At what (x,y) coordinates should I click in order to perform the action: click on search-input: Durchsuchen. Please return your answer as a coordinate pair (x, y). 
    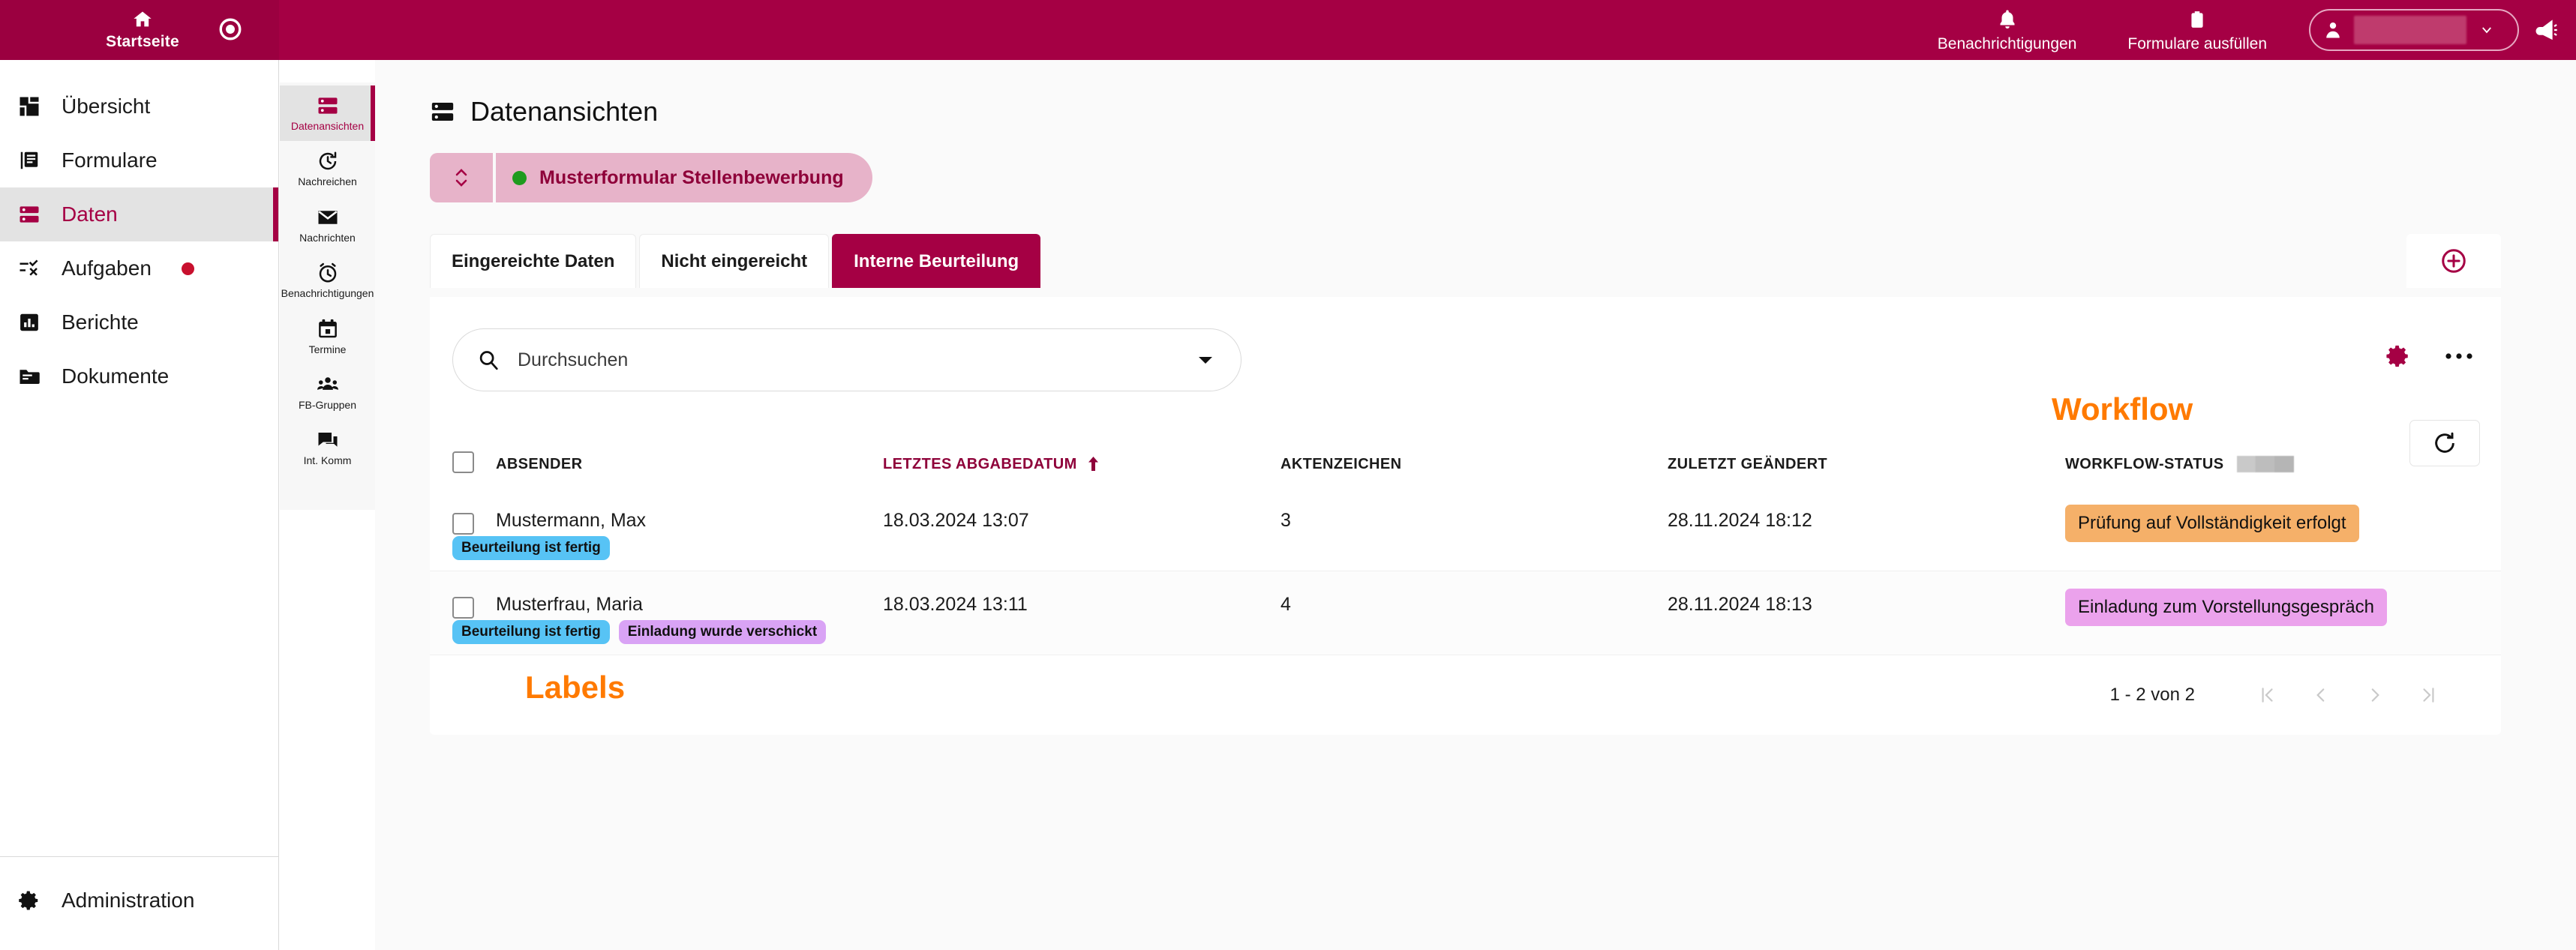
    Looking at the image, I should click on (846, 359).